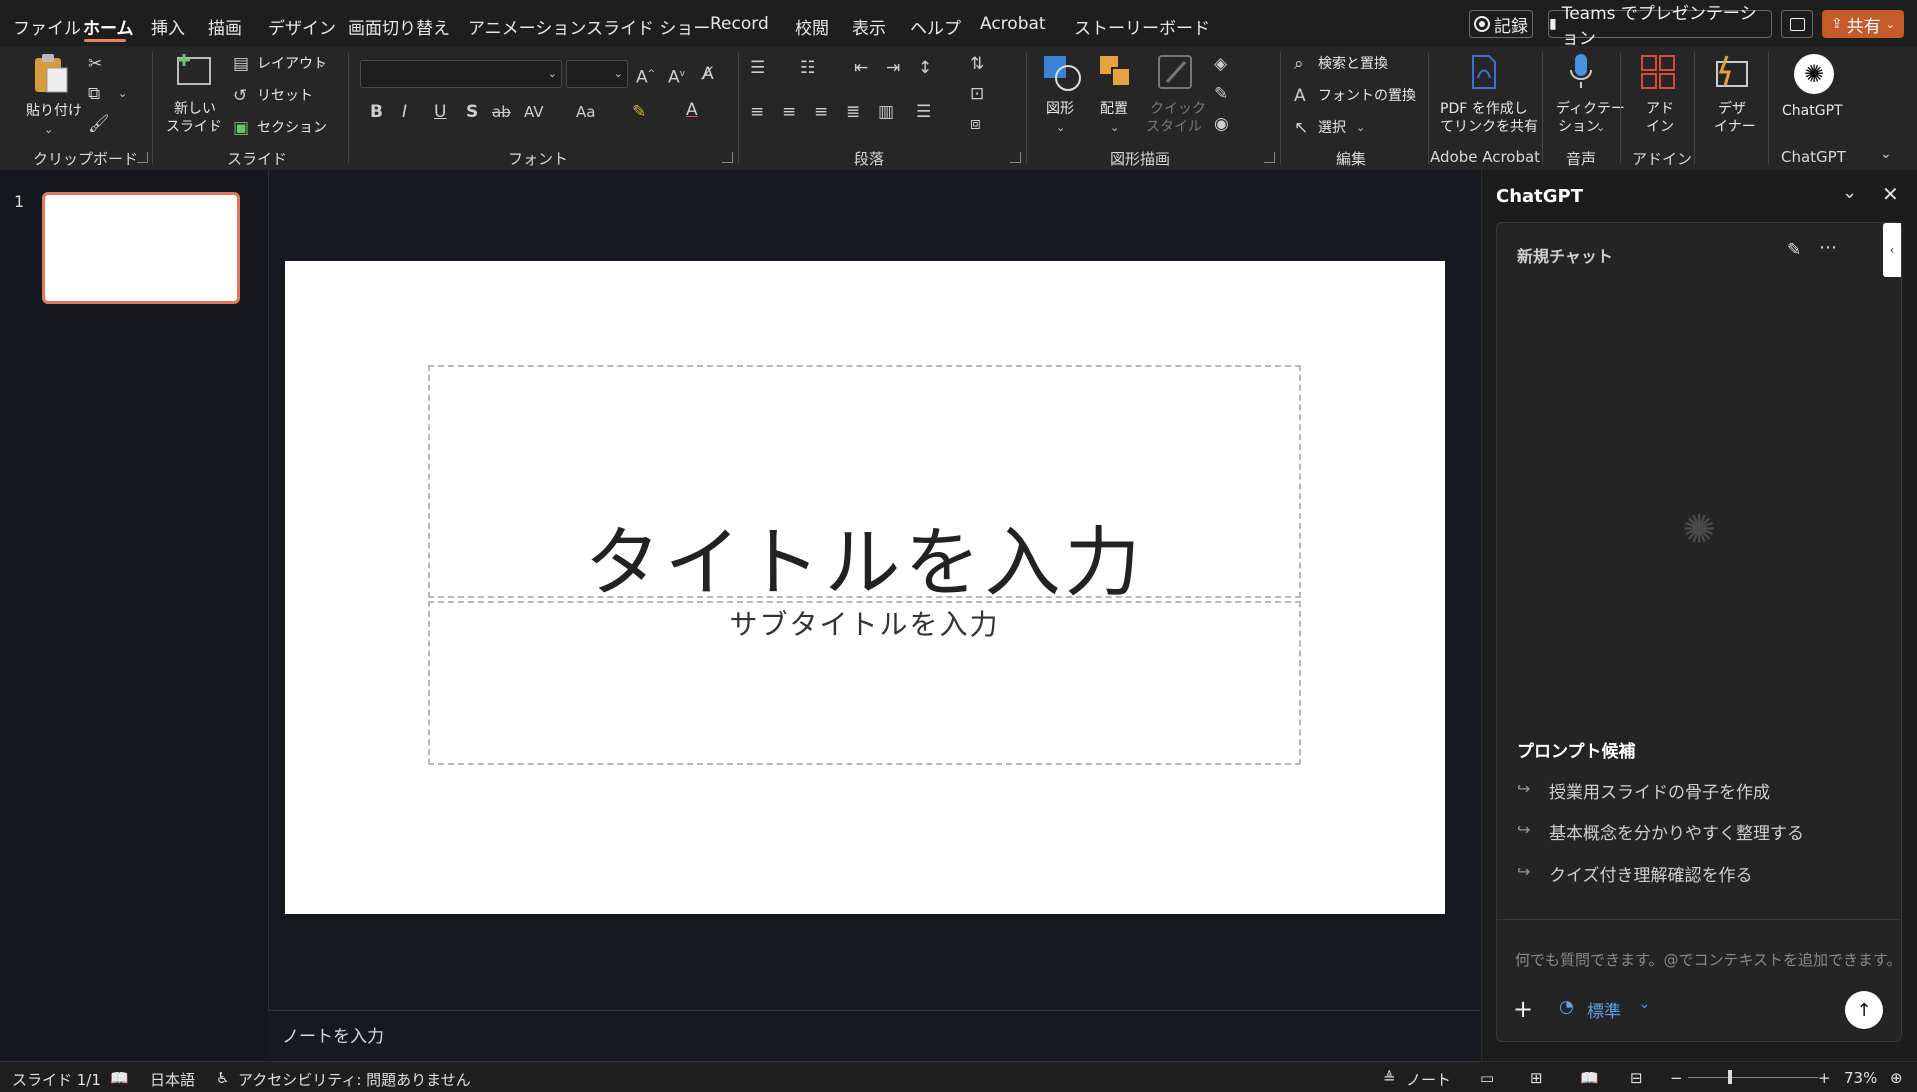  Describe the element at coordinates (975, 124) in the screenshot. I see `smartart-icon: ⧈` at that location.